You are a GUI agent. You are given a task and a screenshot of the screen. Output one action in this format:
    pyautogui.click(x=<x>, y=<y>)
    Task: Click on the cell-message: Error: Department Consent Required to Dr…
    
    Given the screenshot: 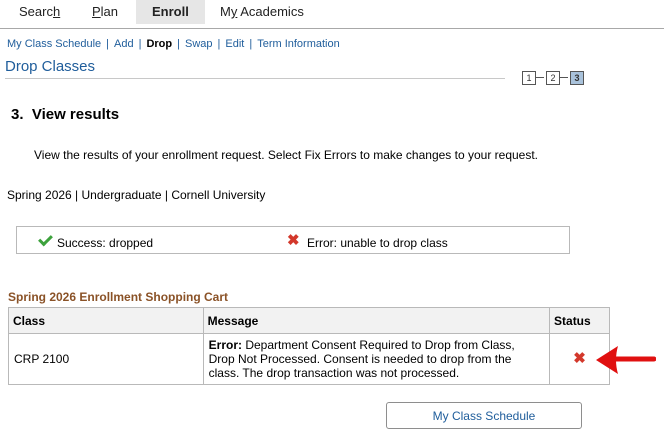 What is the action you would take?
    pyautogui.click(x=376, y=359)
    